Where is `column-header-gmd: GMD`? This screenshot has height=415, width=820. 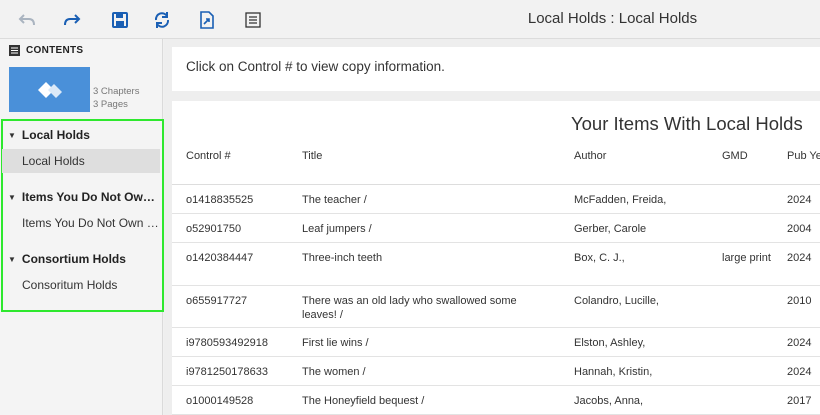 column-header-gmd: GMD is located at coordinates (735, 156).